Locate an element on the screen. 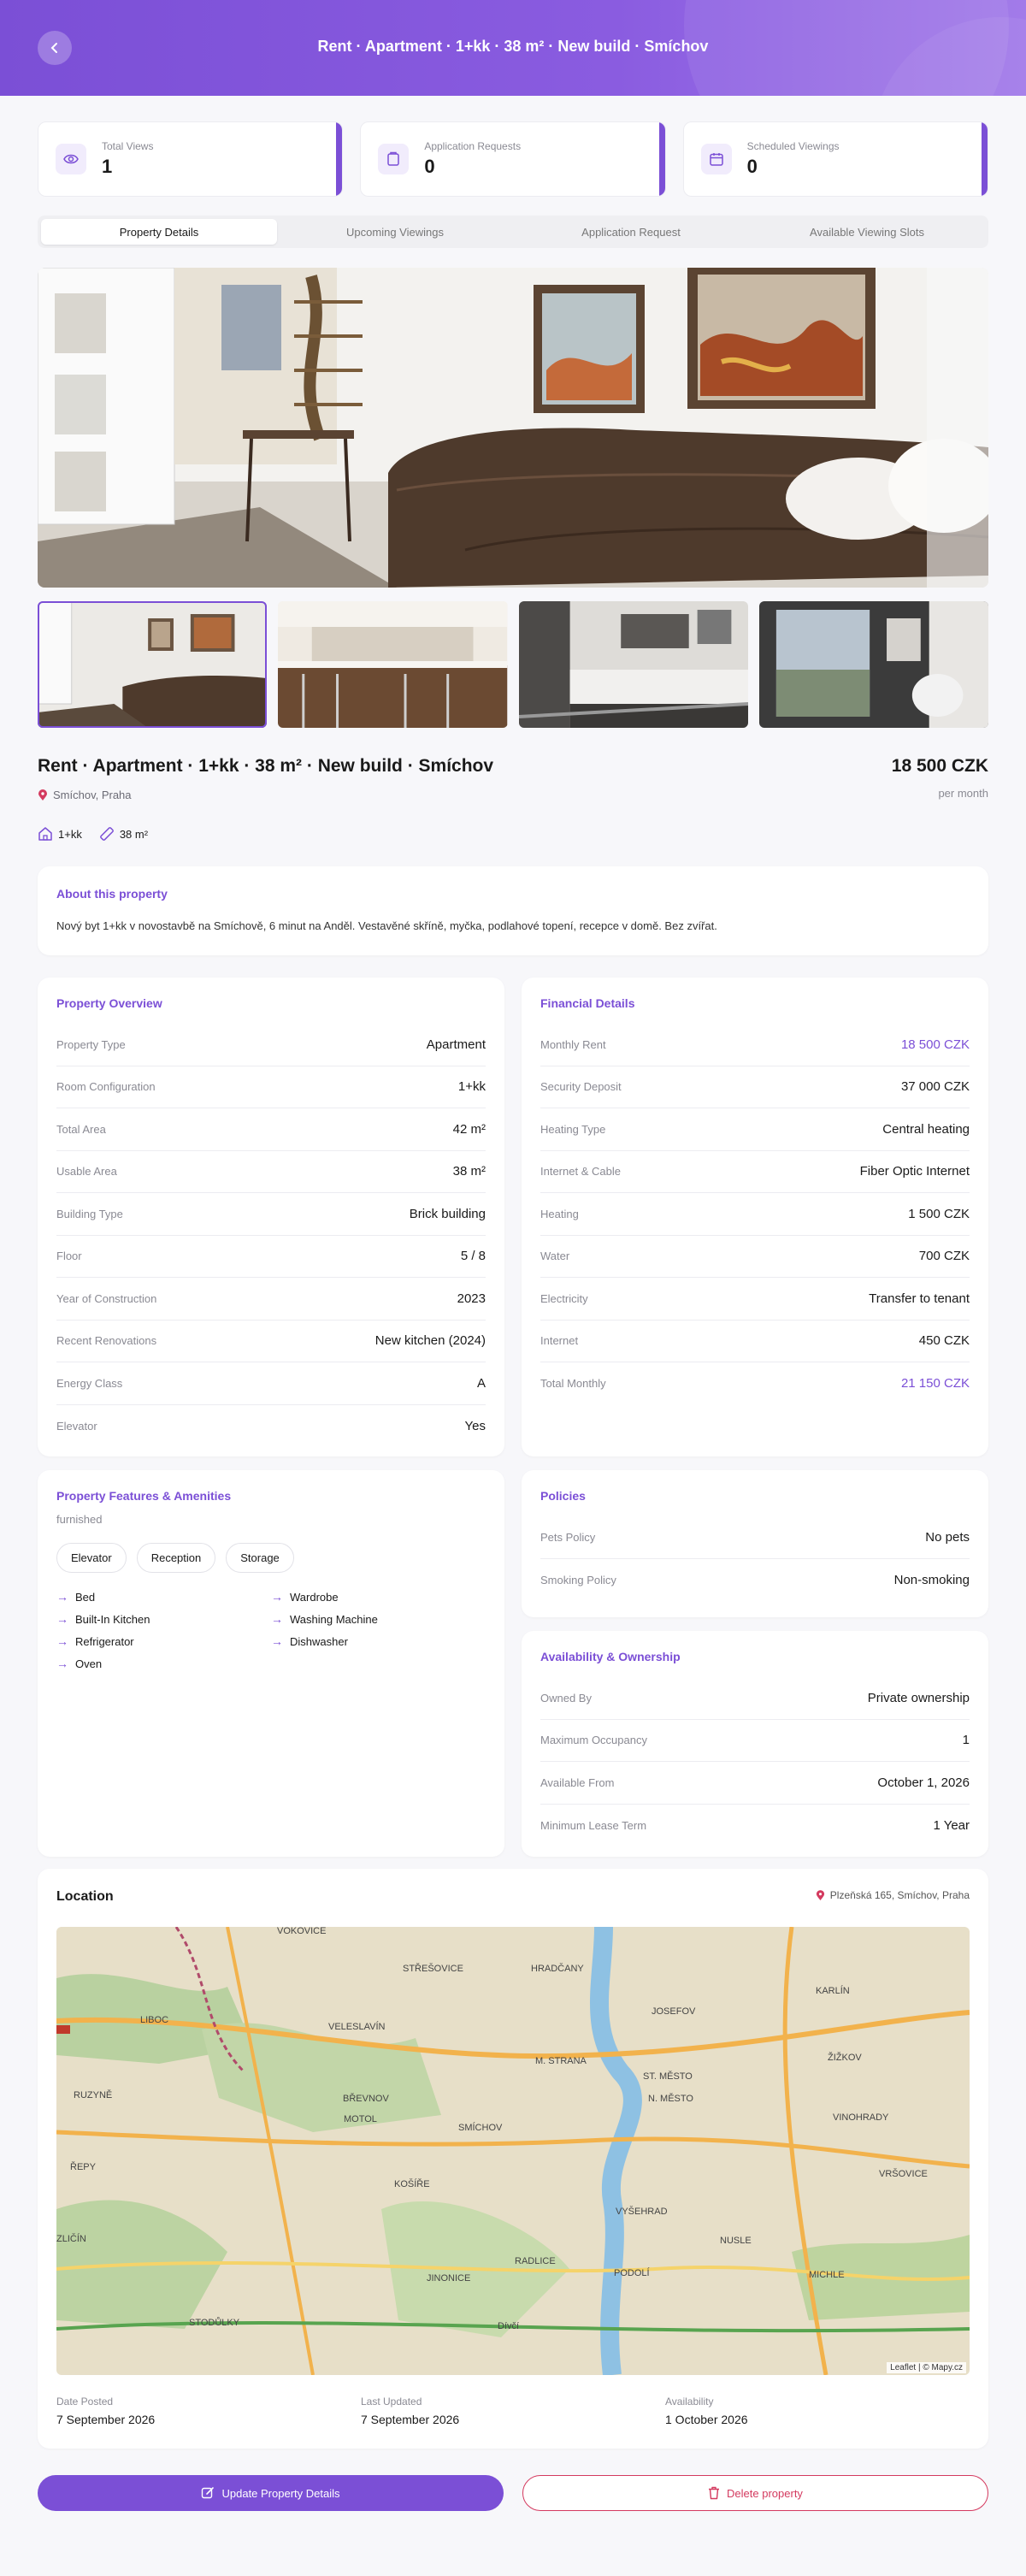 This screenshot has width=1026, height=2576. detail-value: Transfer to tenant is located at coordinates (919, 1298).